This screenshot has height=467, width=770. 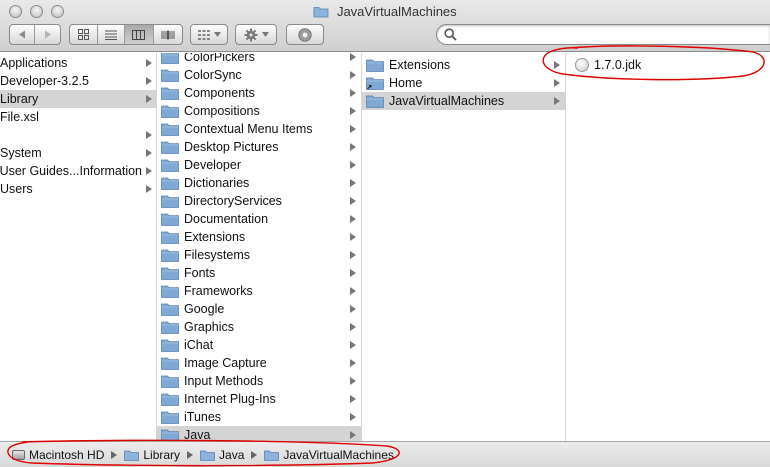 What do you see at coordinates (259, 255) in the screenshot?
I see `col2-row: Filesystems` at bounding box center [259, 255].